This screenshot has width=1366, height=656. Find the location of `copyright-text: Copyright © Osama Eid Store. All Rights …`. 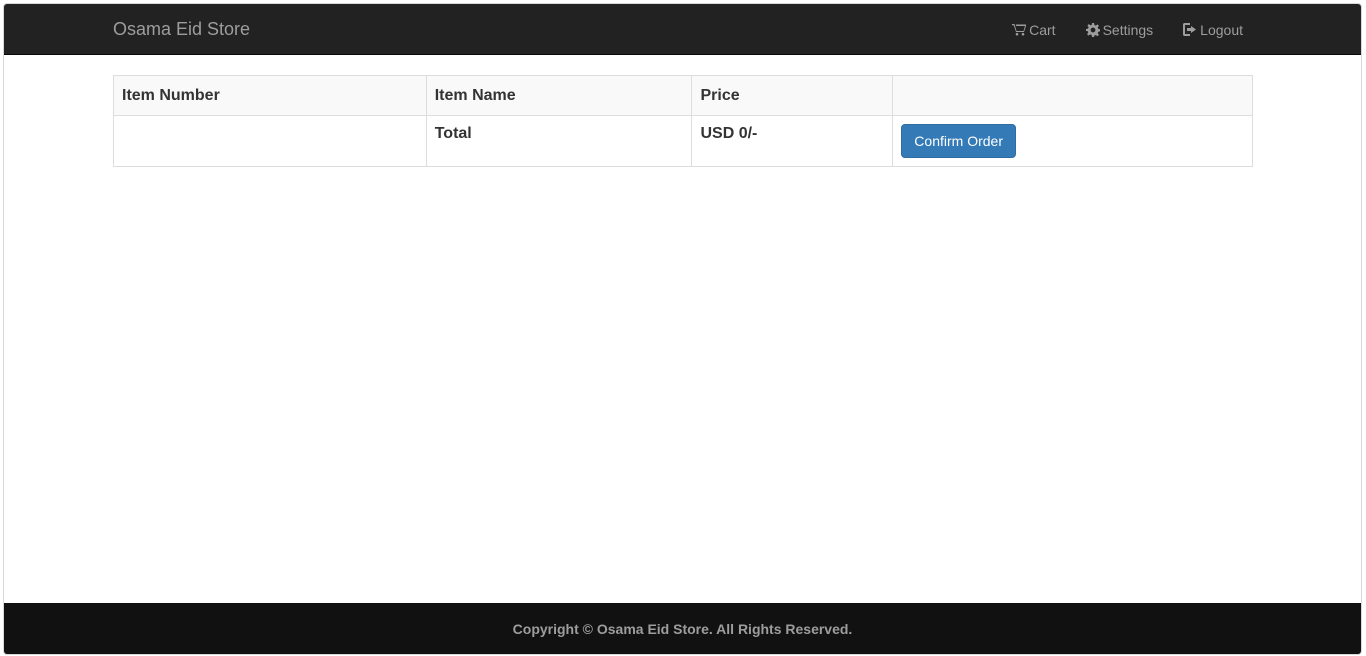

copyright-text: Copyright © Osama Eid Store. All Rights … is located at coordinates (682, 628).